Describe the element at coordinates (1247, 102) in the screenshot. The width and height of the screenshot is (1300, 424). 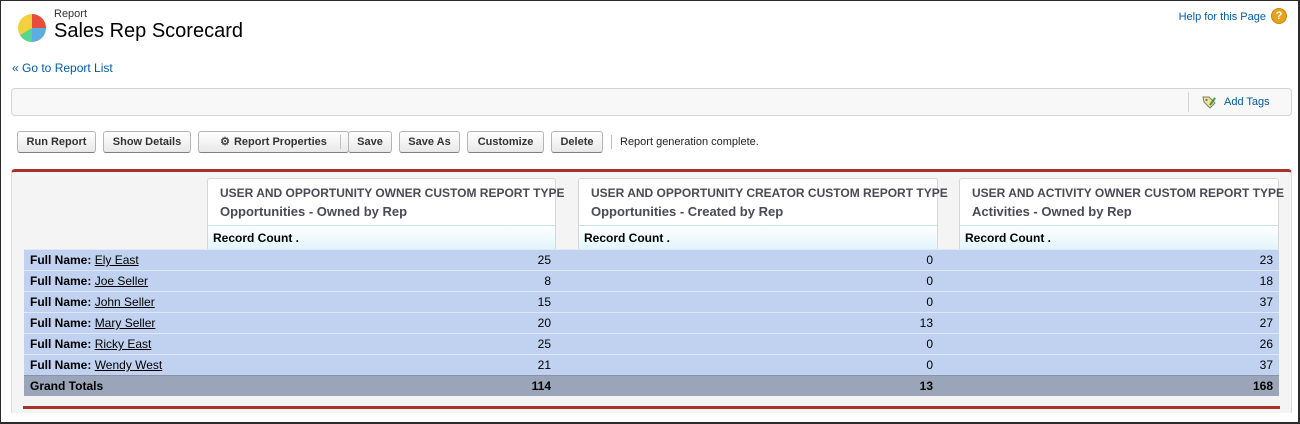
I see `add-tags-link: Add Tags` at that location.